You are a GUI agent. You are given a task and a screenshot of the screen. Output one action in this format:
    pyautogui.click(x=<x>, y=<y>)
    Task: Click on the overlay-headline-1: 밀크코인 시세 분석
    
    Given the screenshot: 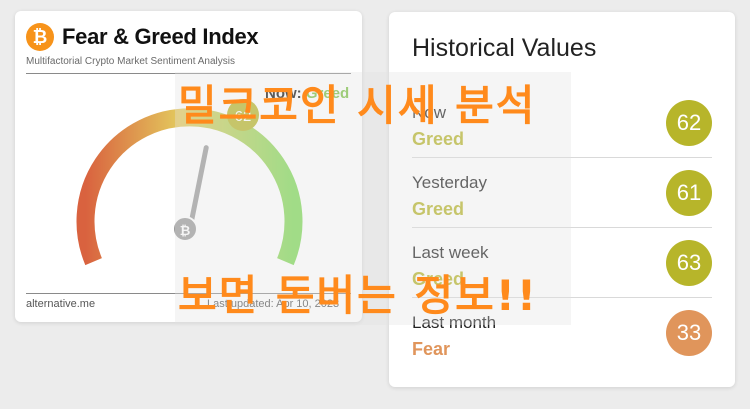 What is the action you would take?
    pyautogui.click(x=357, y=105)
    